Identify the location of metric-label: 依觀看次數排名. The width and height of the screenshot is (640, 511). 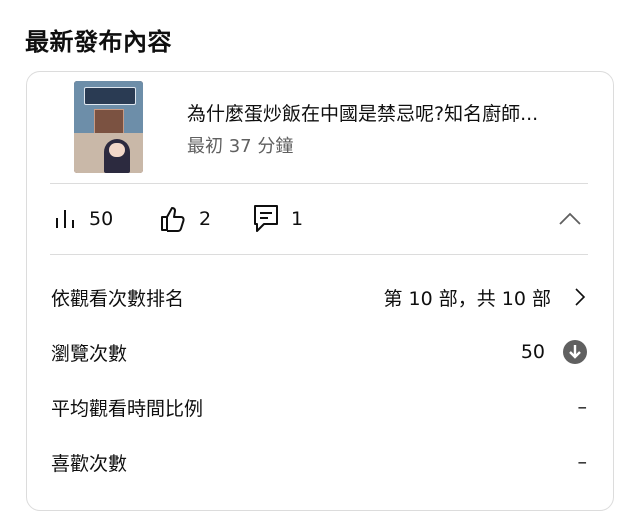
(118, 298).